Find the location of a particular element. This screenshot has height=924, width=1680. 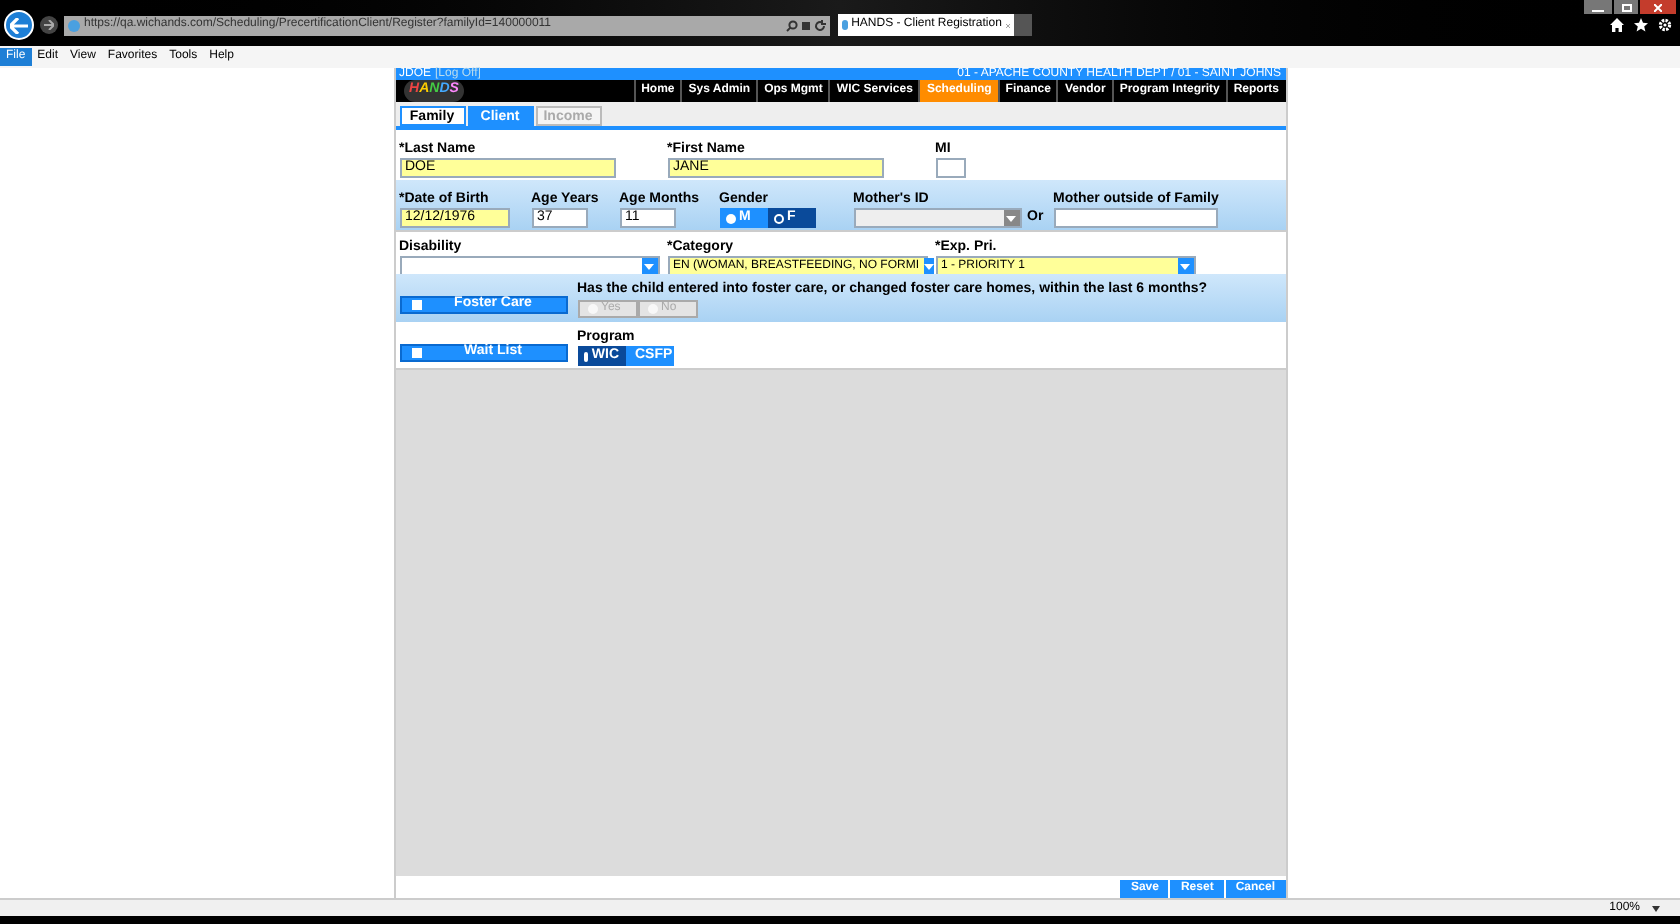

minimize-icon is located at coordinates (1598, 7).